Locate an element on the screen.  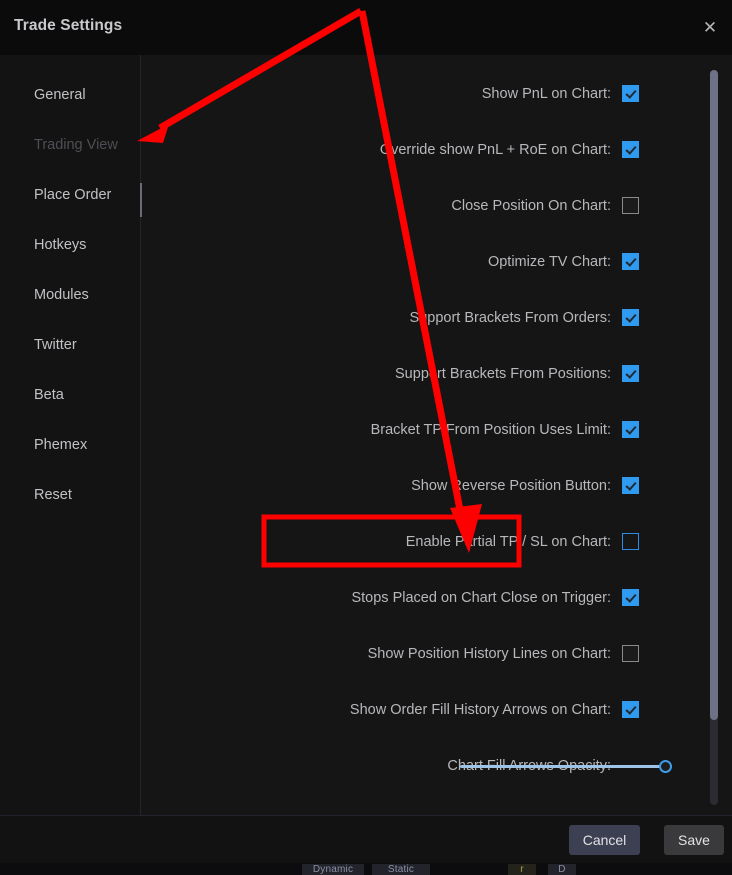
sidebar-item-hotkeys: Hotkeys is located at coordinates (70, 245).